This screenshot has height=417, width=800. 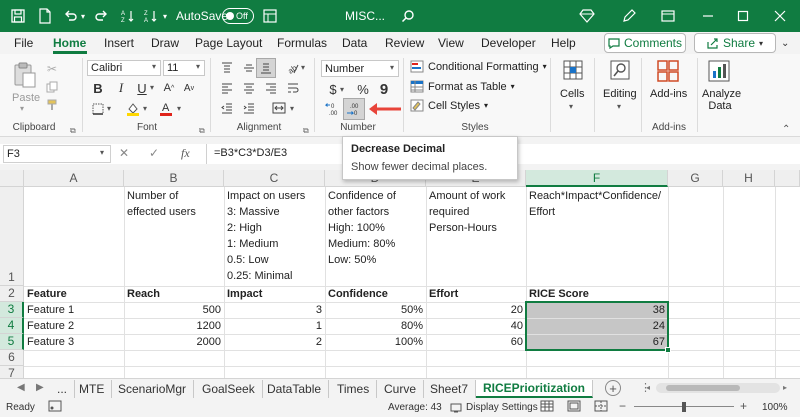 What do you see at coordinates (165, 43) in the screenshot?
I see `tab-draw: Draw` at bounding box center [165, 43].